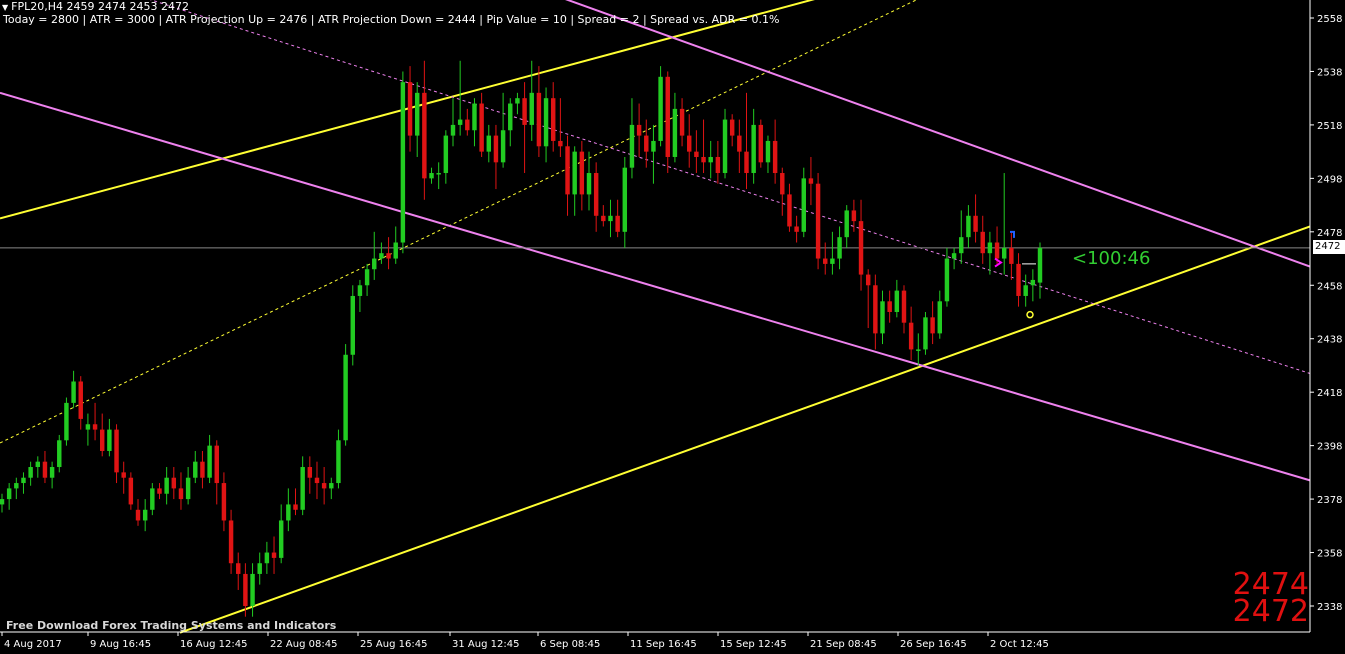 The height and width of the screenshot is (654, 1345). What do you see at coordinates (5, 7) in the screenshot?
I see `collapse-triangle-icon: ▼` at bounding box center [5, 7].